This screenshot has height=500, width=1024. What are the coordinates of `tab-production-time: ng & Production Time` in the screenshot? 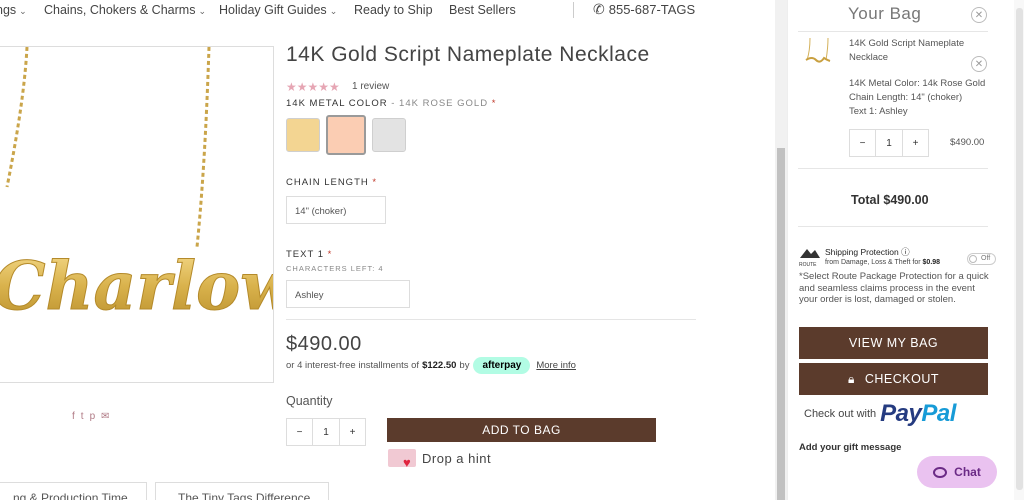 It's located at (73, 491).